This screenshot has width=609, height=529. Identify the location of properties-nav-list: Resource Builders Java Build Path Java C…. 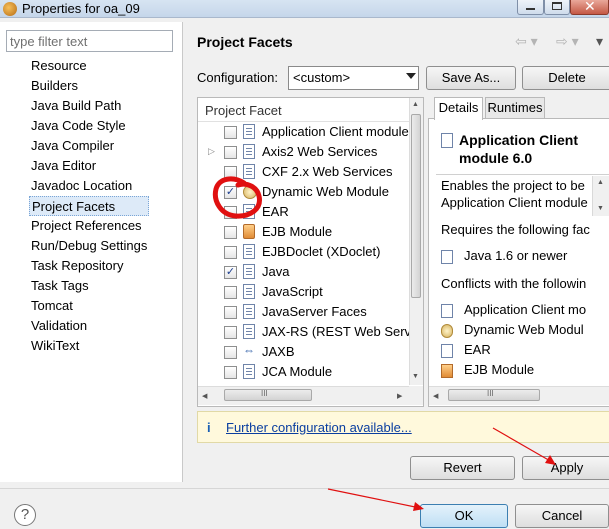
(89, 206).